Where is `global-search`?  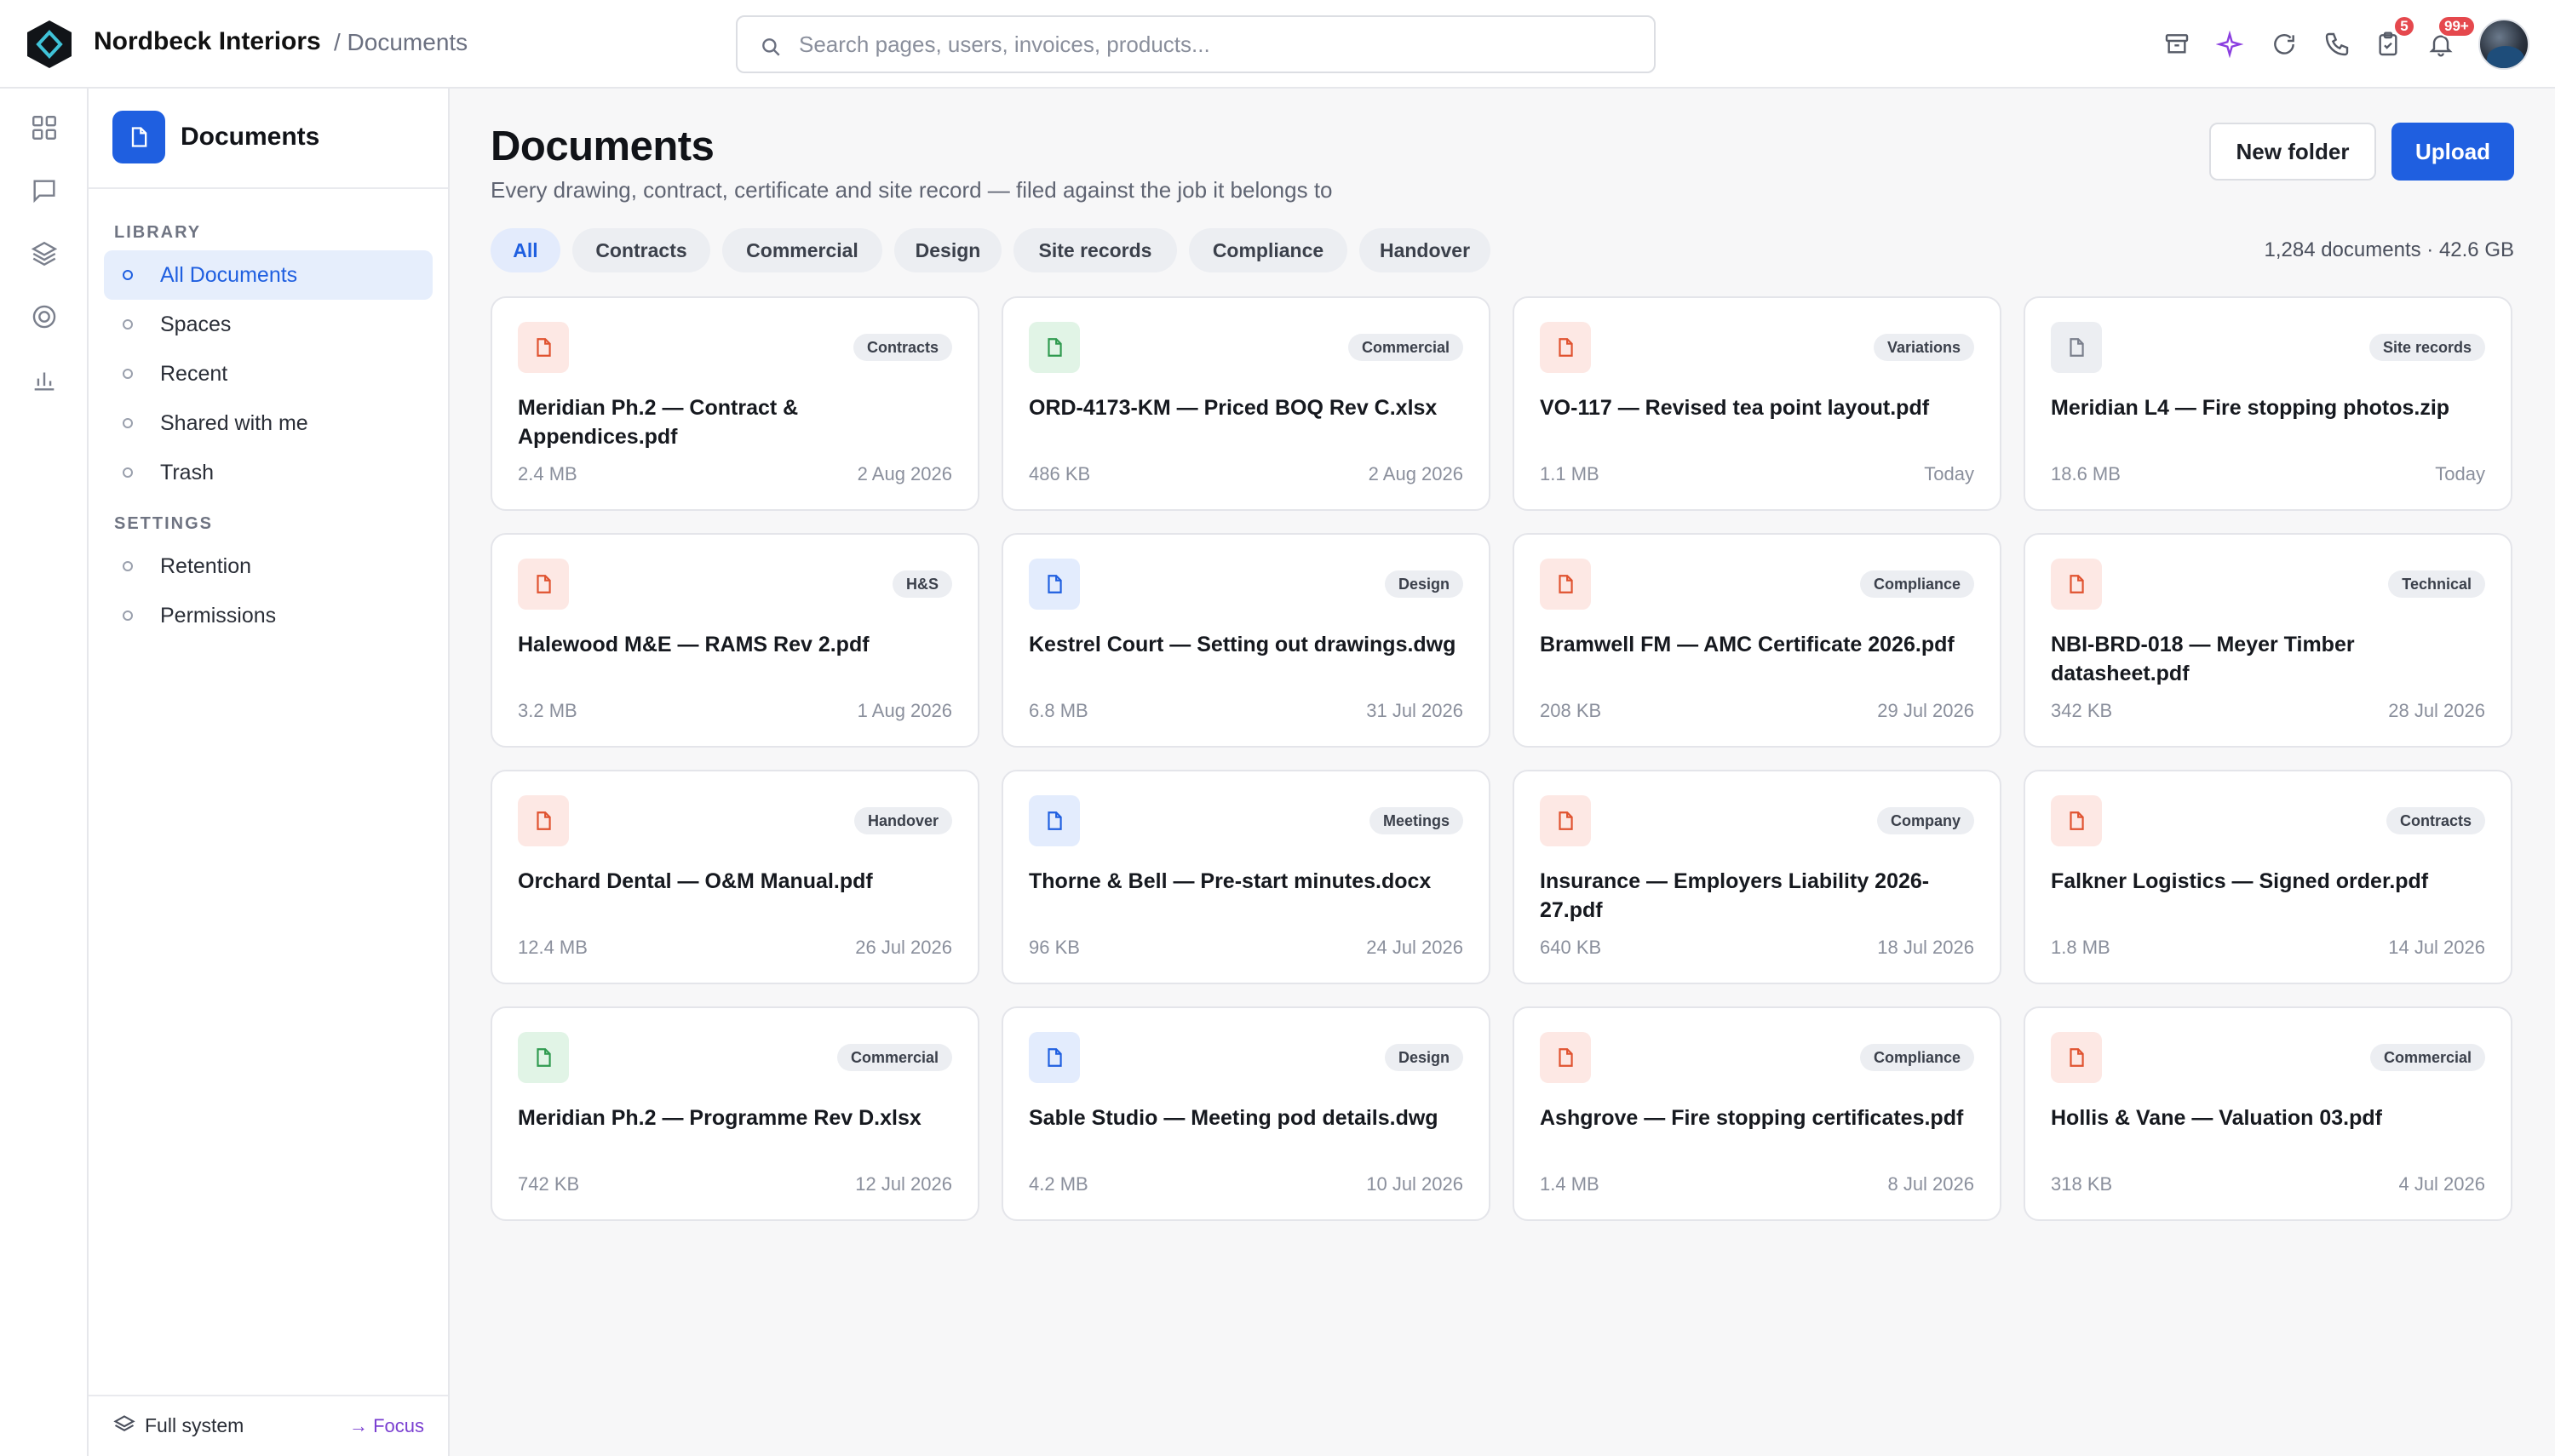
global-search is located at coordinates (1196, 44).